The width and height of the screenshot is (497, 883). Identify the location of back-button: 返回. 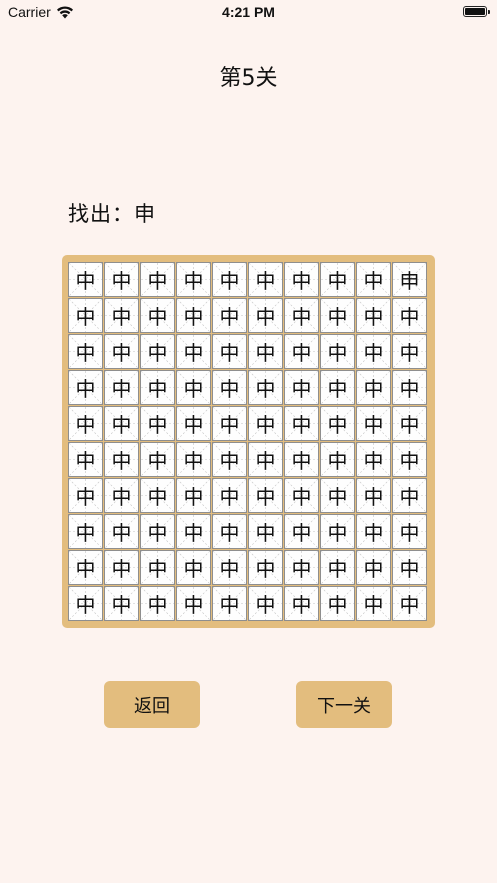
(152, 704).